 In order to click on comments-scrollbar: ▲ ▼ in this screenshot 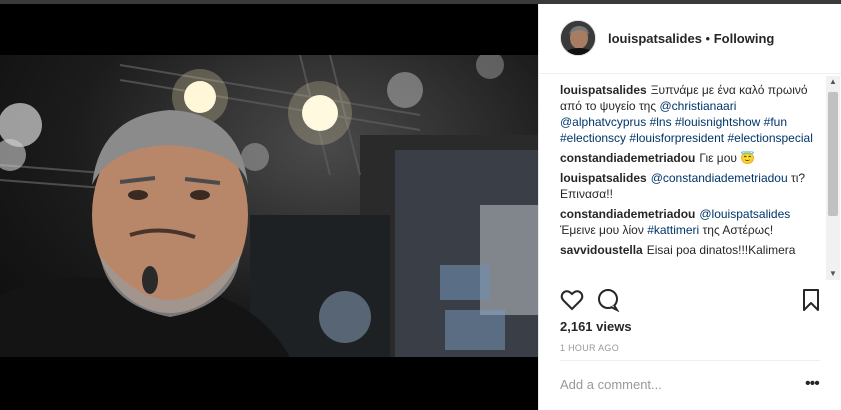, I will do `click(833, 178)`.